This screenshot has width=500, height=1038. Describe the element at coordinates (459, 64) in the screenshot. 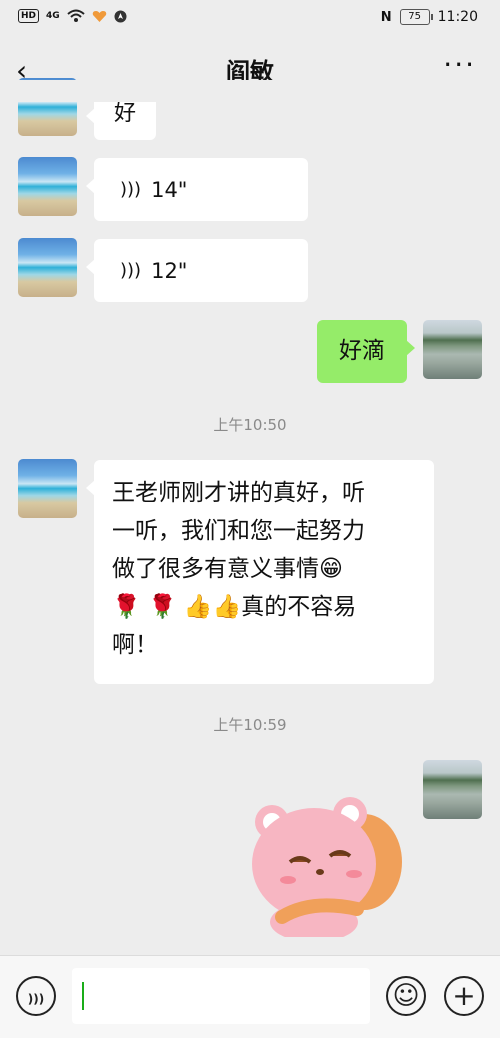

I see `more-options-button: ···` at that location.